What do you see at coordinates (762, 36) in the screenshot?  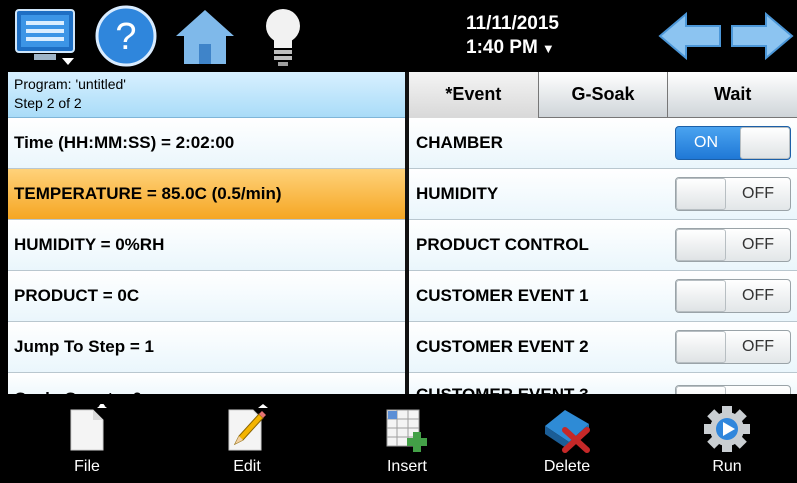 I see `forward-arrow-icon` at bounding box center [762, 36].